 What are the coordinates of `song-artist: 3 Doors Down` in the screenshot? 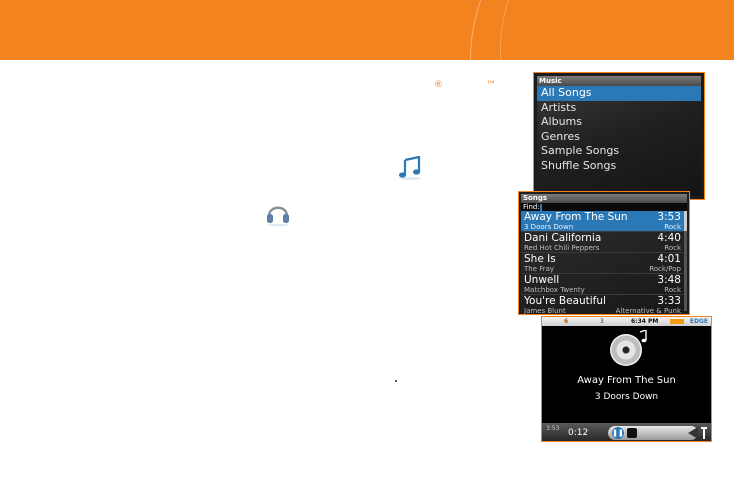 It's located at (549, 227).